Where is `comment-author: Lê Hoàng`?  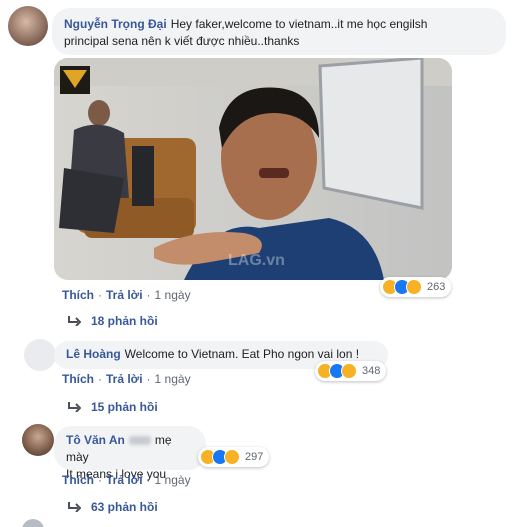 comment-author: Lê Hoàng is located at coordinates (93, 354).